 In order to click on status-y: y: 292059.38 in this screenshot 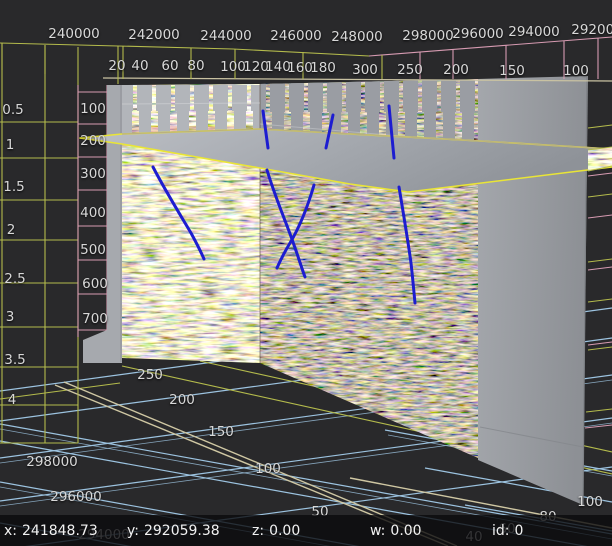, I will do `click(173, 531)`.